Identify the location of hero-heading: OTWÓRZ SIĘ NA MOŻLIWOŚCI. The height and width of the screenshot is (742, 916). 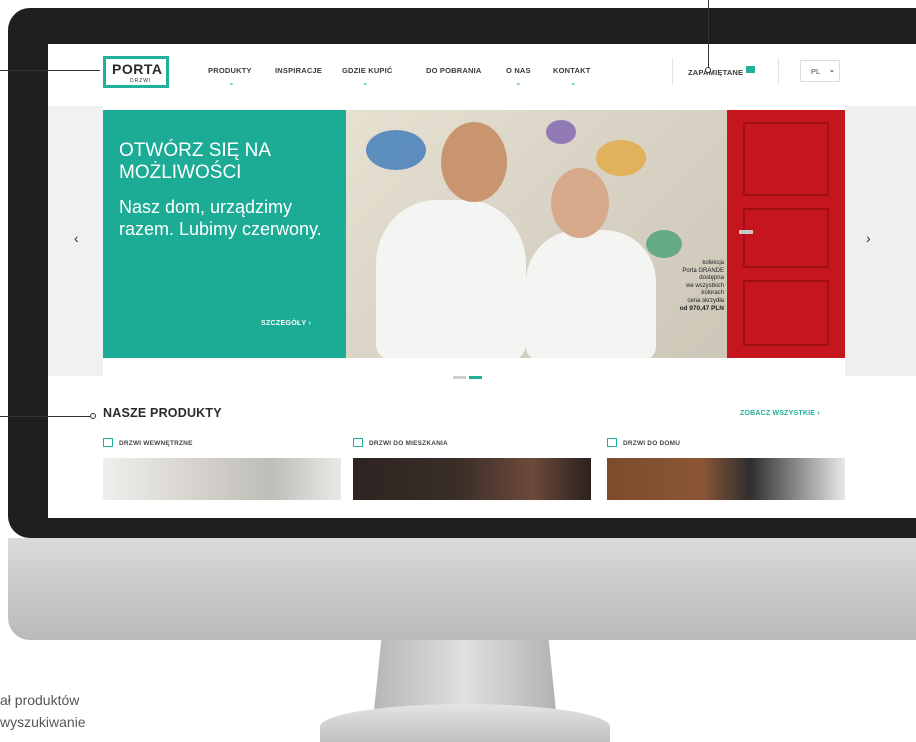
(194, 161).